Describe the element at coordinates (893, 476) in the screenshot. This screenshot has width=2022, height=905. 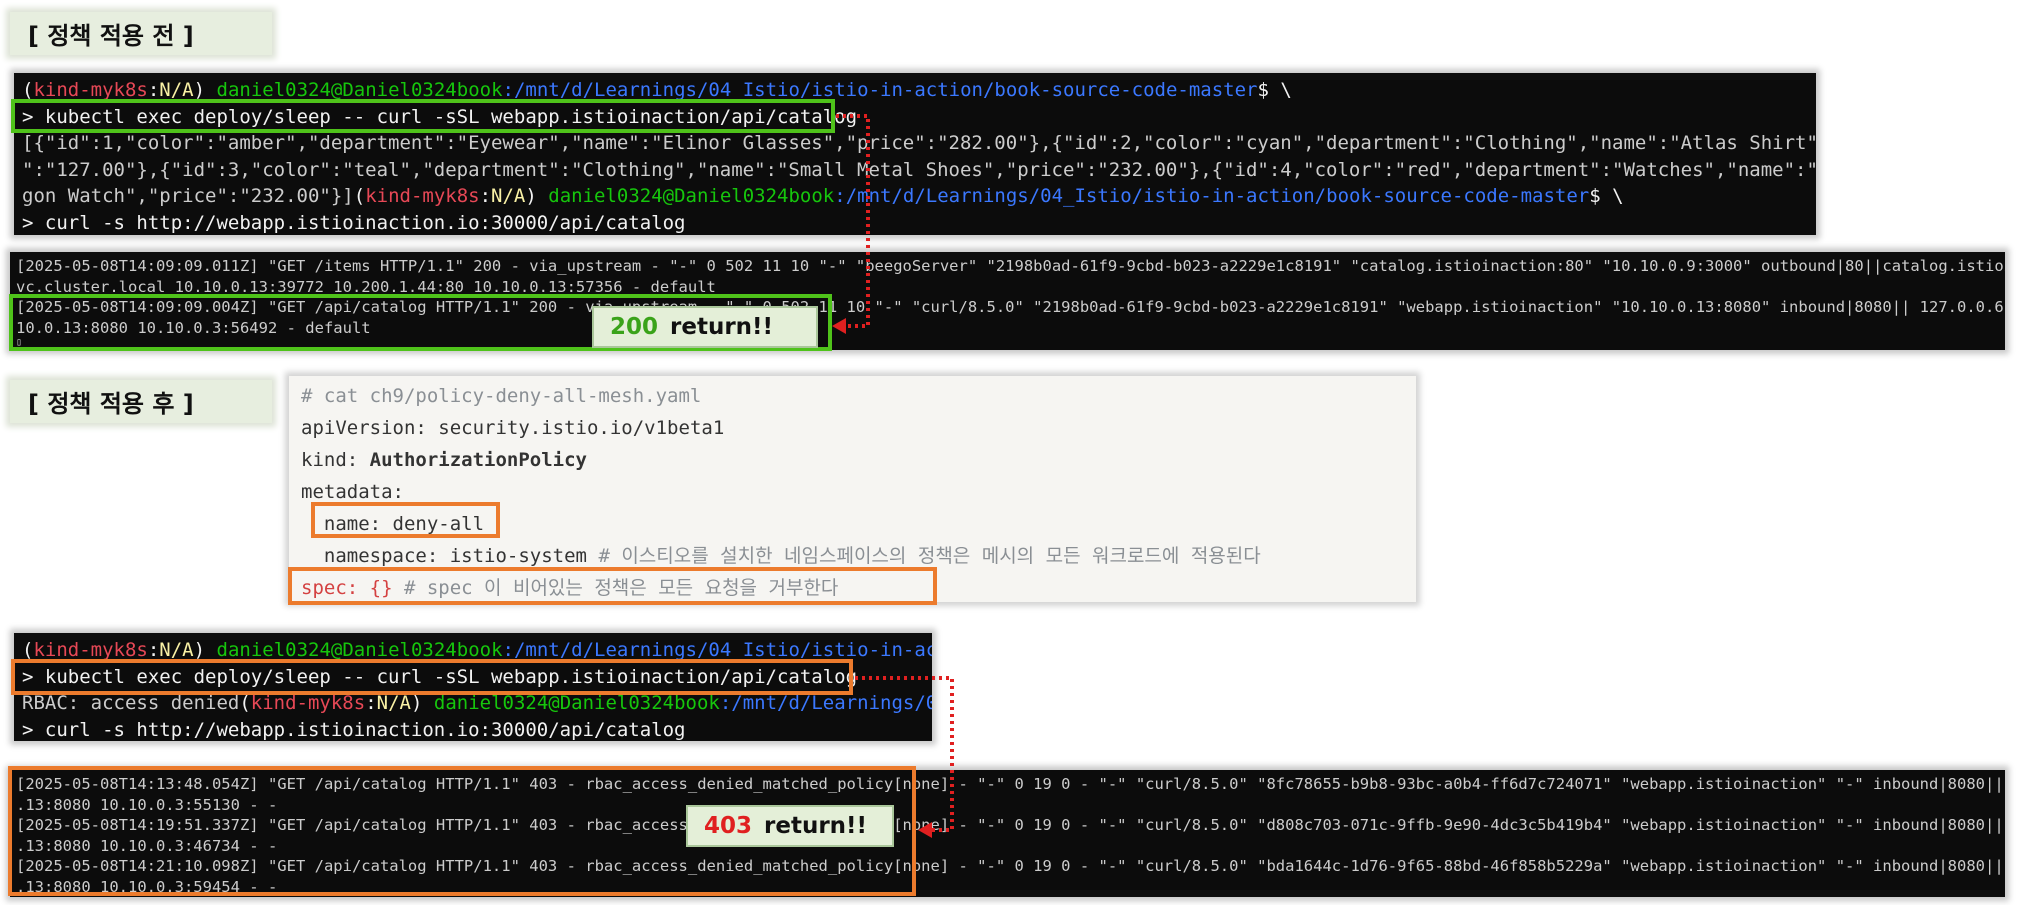
I see `connector-arrows` at that location.